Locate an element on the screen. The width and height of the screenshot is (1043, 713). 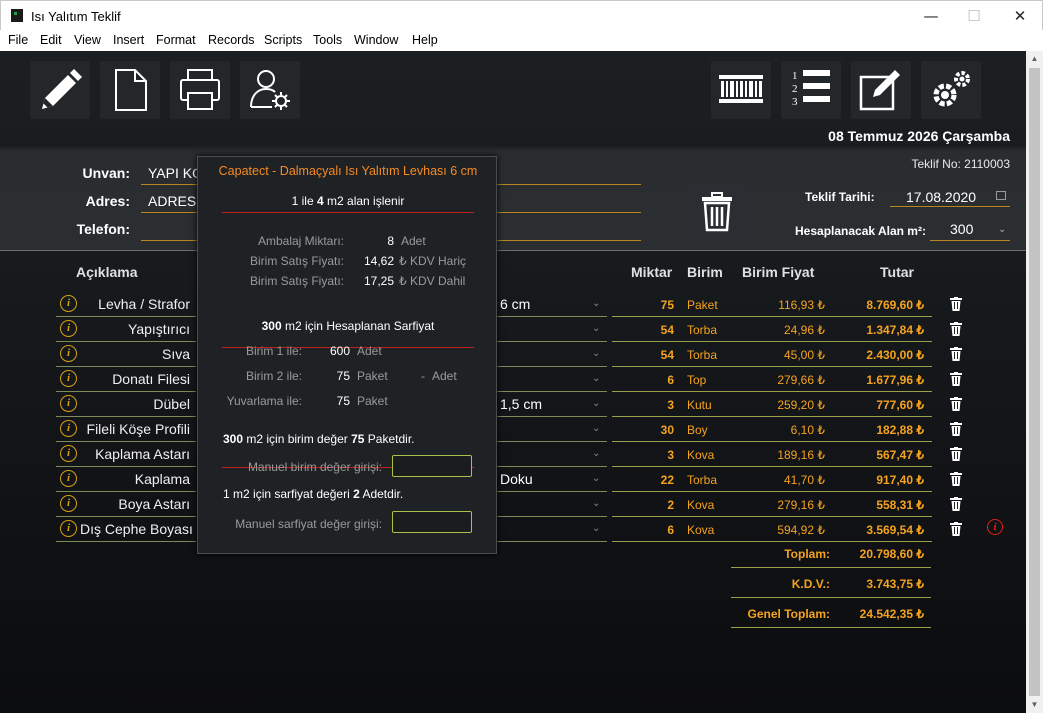
yuvarlama-unit: Paket is located at coordinates (372, 401).